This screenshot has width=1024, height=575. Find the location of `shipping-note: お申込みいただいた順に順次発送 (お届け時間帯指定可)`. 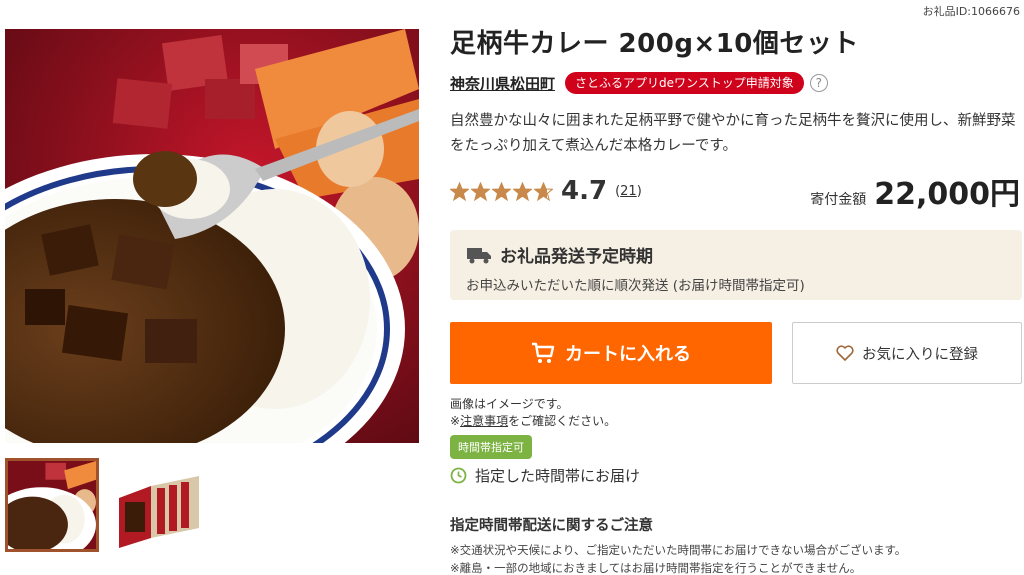

shipping-note: お申込みいただいた順に順次発送 (お届け時間帯指定可) is located at coordinates (635, 286).